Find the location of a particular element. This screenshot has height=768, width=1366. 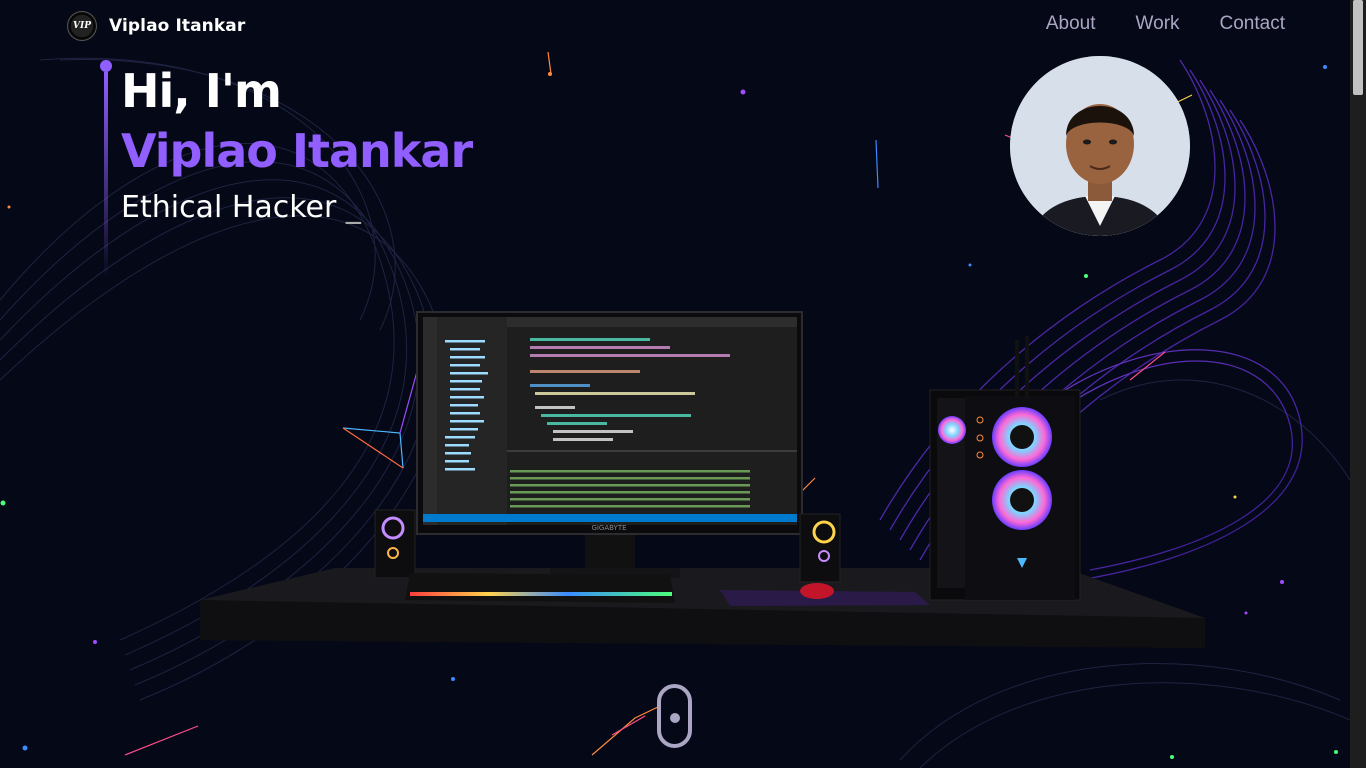

navbar: VIP Viplao Itankar About Work Contact is located at coordinates (675, 26).